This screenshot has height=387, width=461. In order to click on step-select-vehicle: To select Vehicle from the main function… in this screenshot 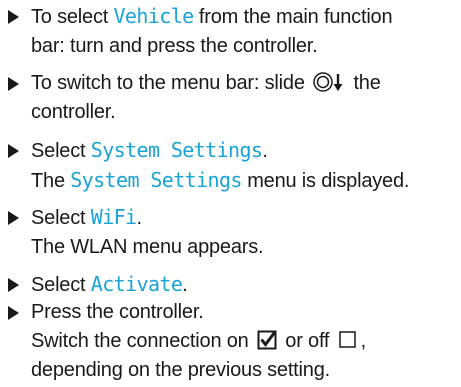, I will do `click(233, 31)`.